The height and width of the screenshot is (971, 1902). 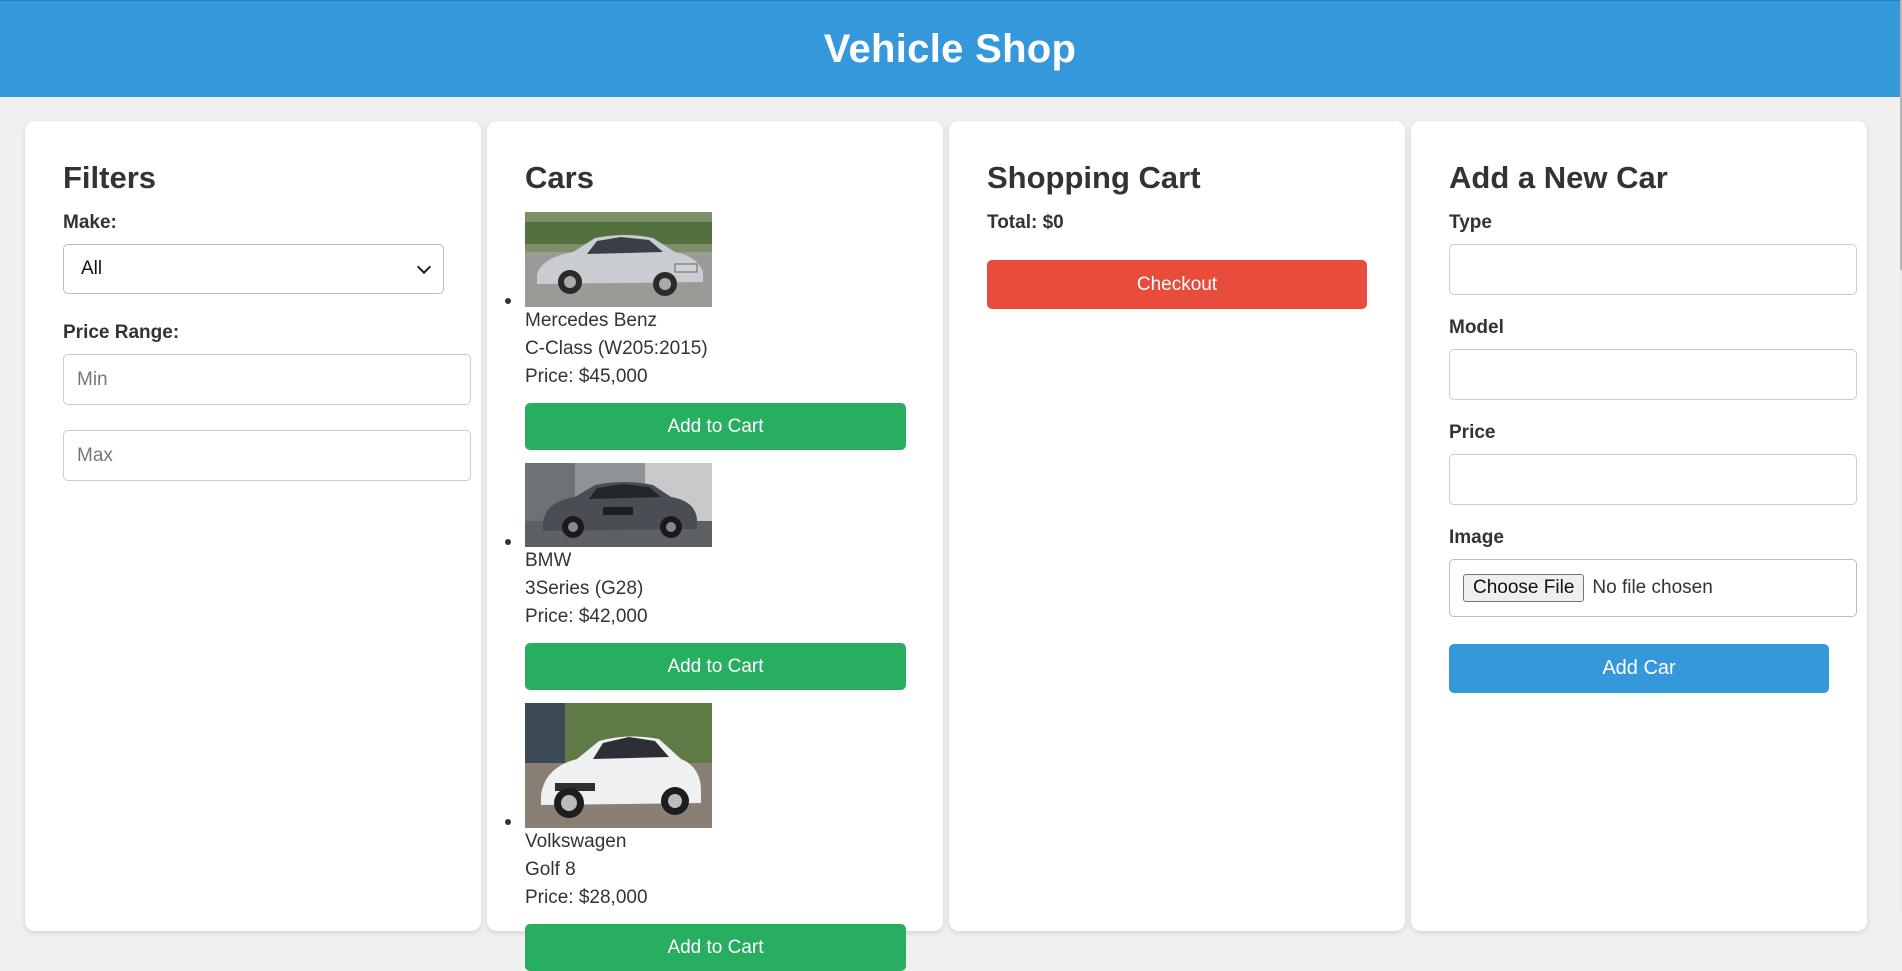 What do you see at coordinates (618, 260) in the screenshot?
I see `car-image-mercedes` at bounding box center [618, 260].